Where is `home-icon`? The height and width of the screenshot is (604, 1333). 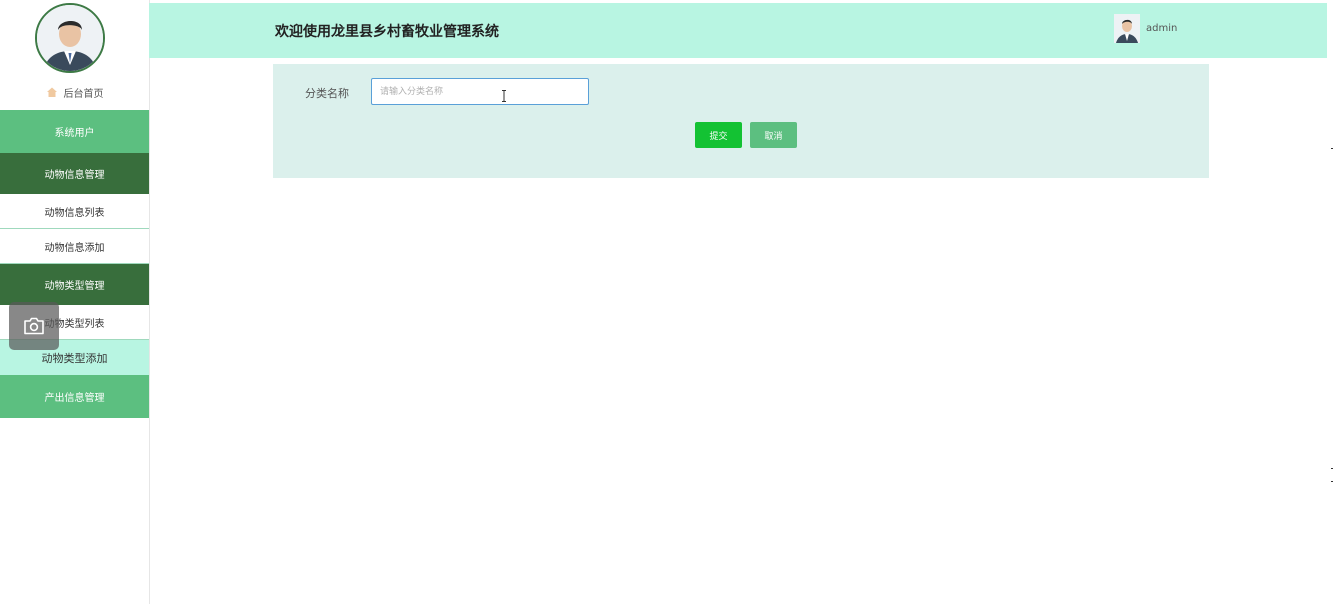 home-icon is located at coordinates (52, 92).